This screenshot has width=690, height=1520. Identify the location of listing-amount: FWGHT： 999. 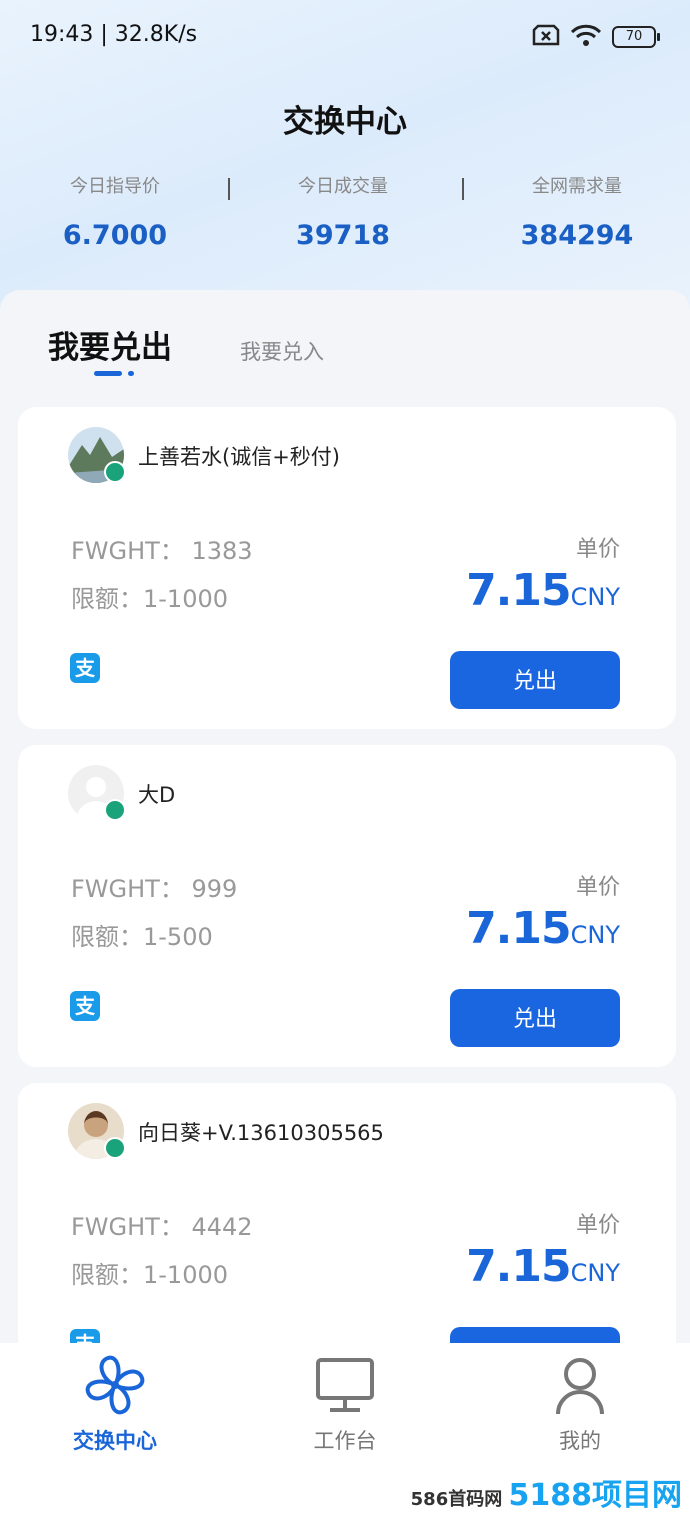
(154, 889).